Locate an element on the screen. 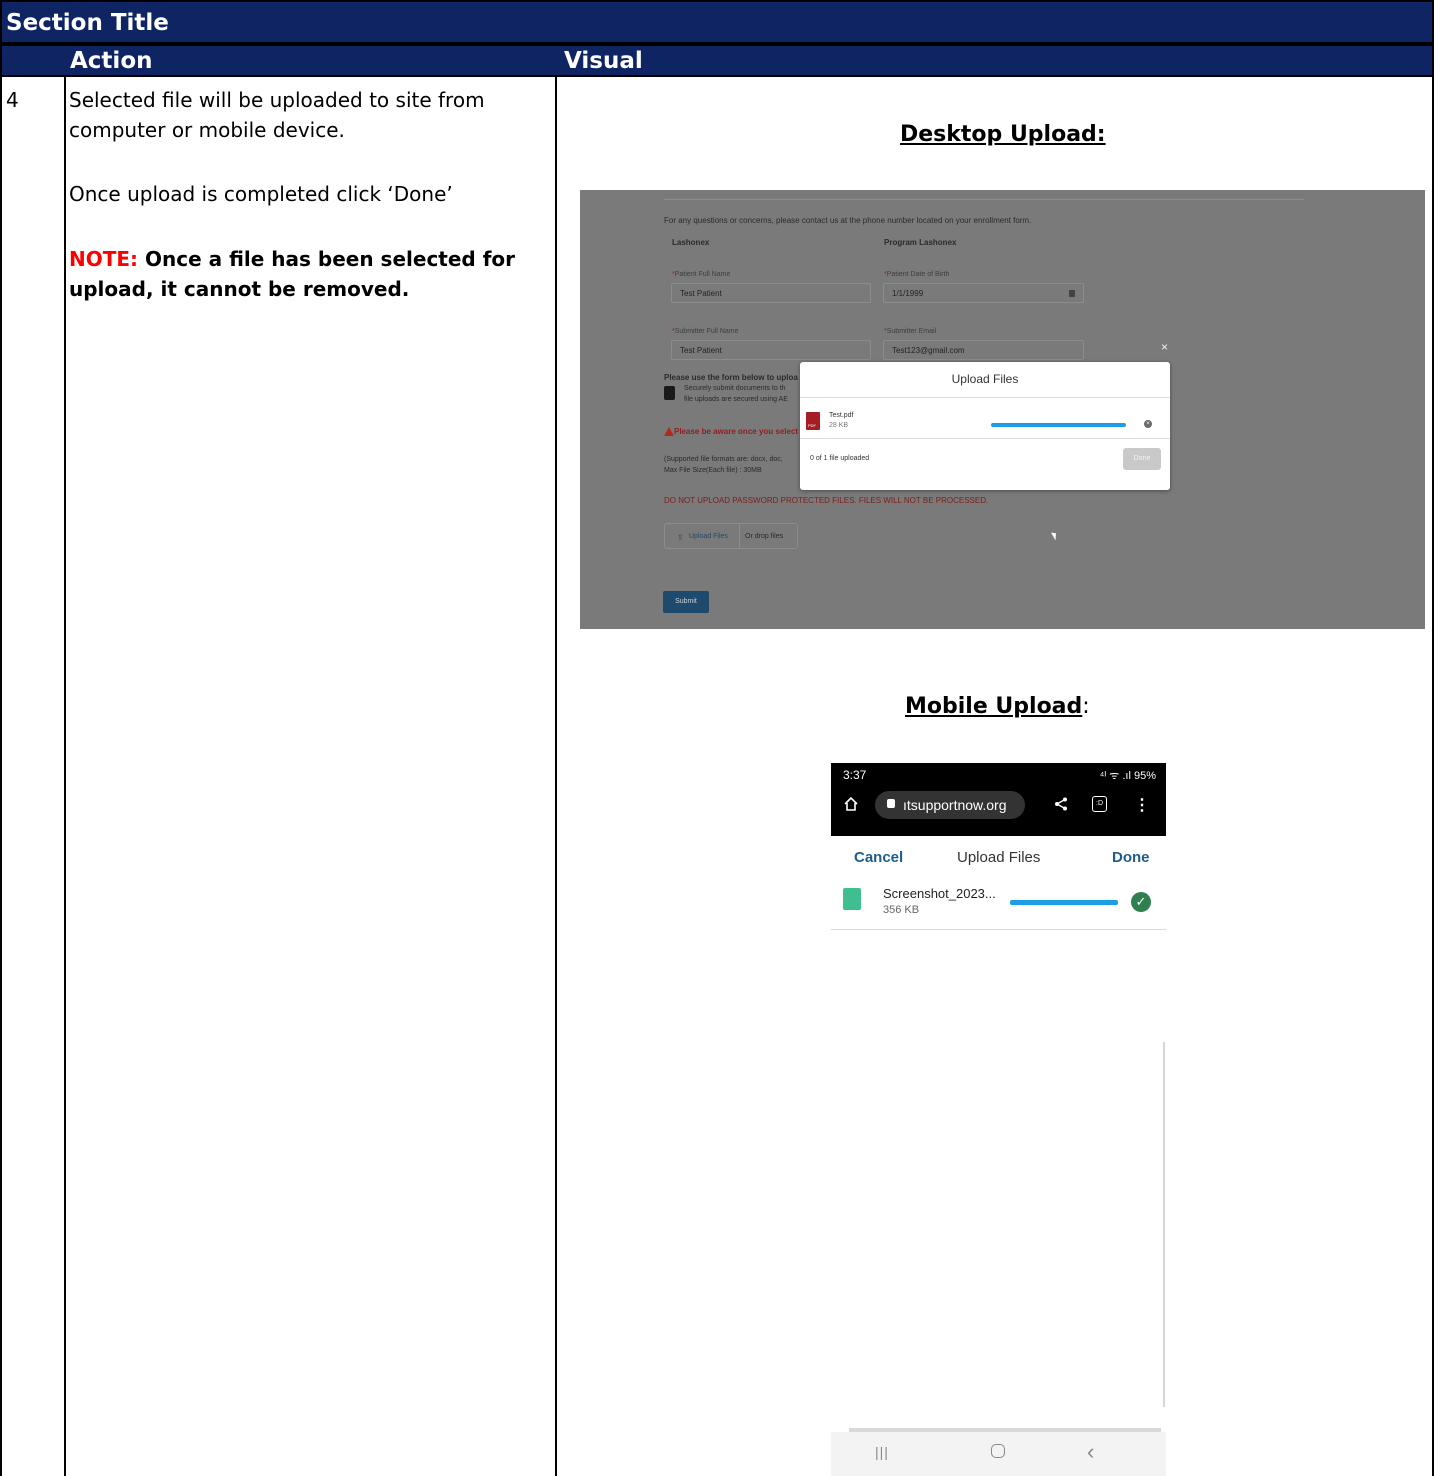  mobile-upload-heading-colon: : is located at coordinates (1086, 706).